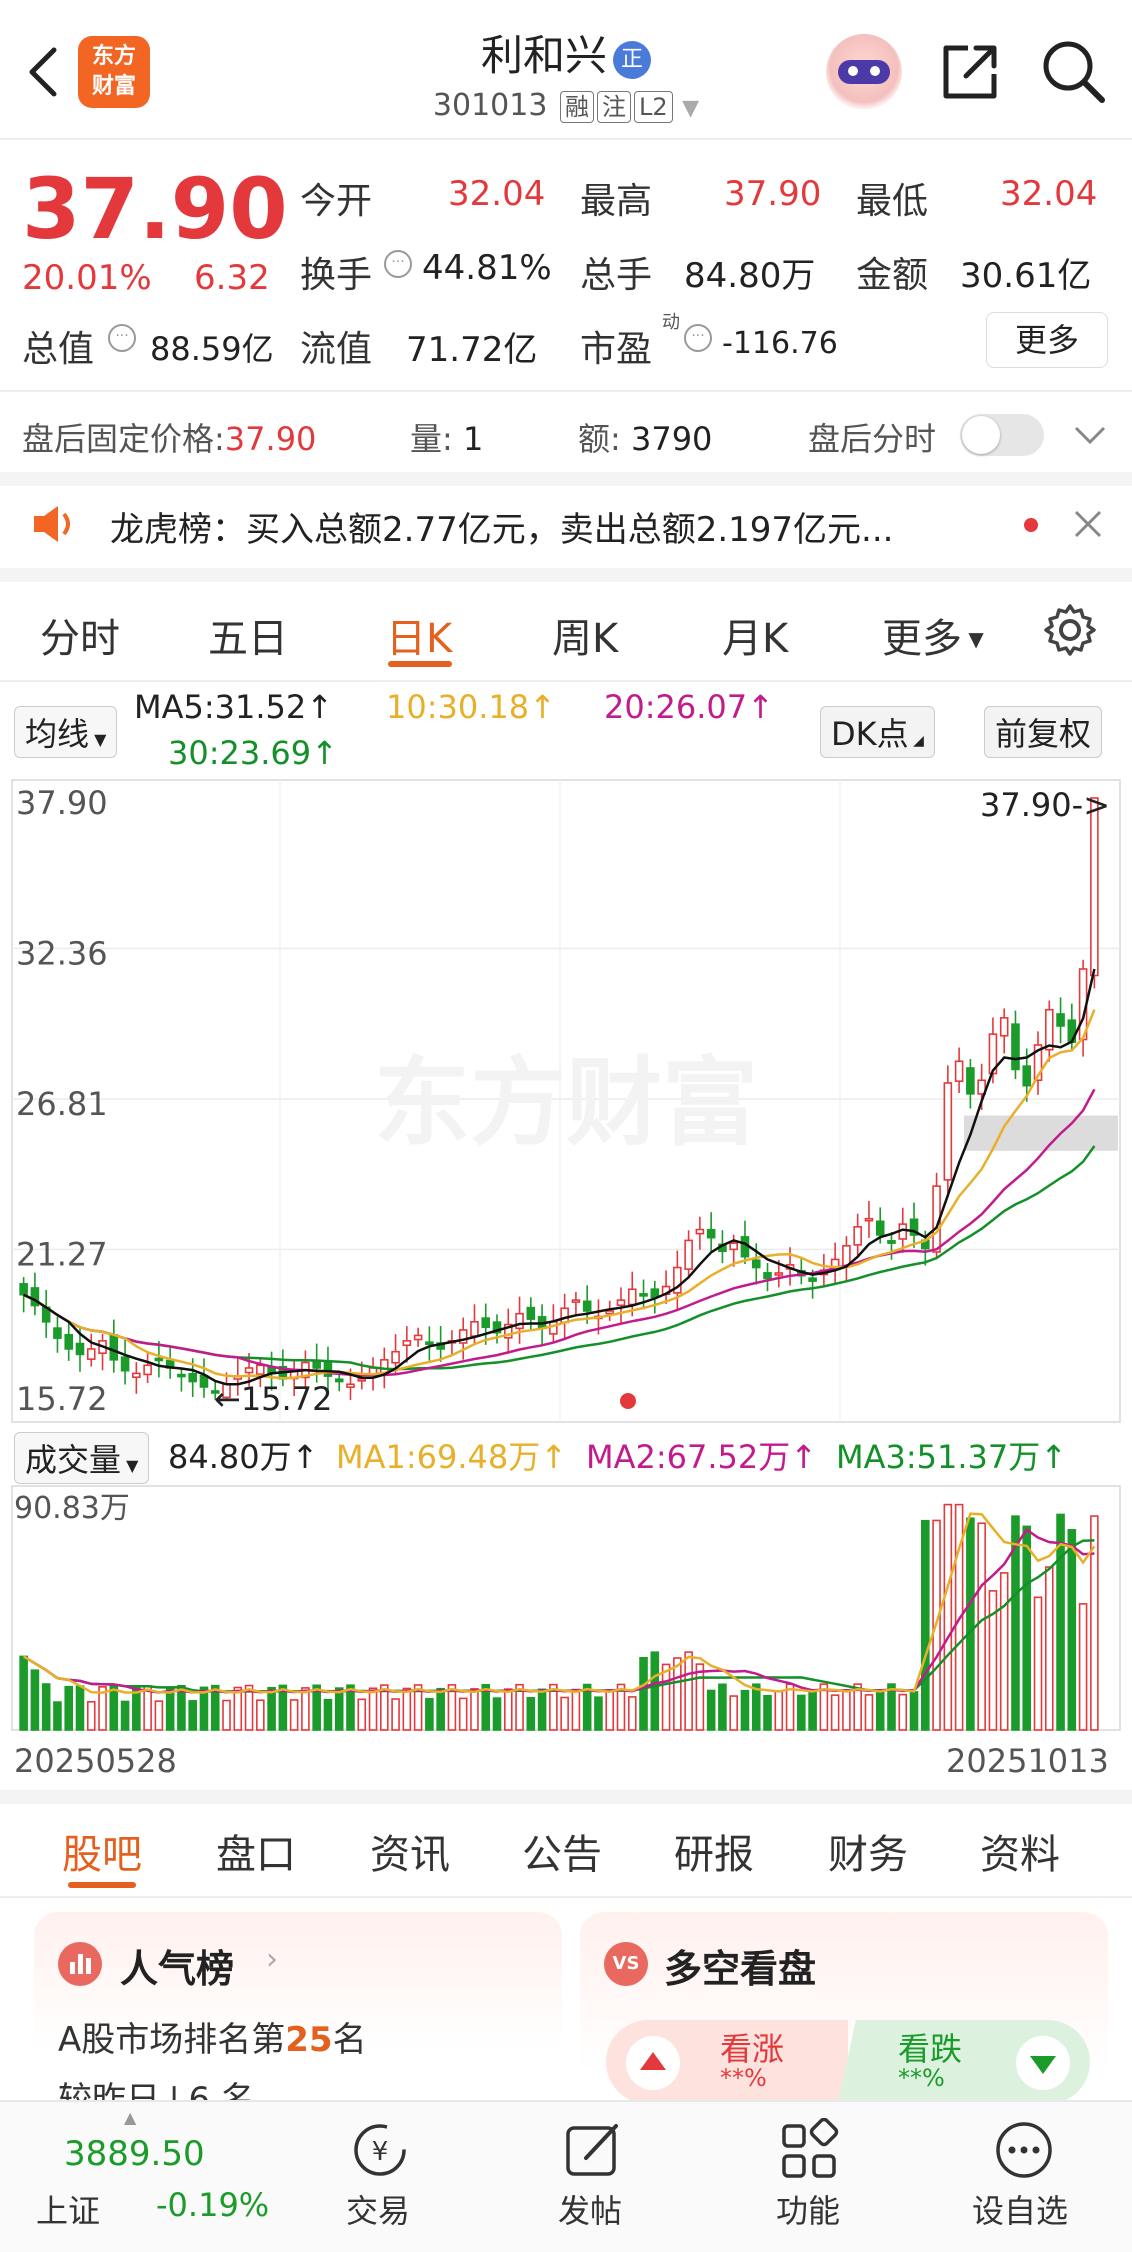 This screenshot has height=2252, width=1132. I want to click on tab-news: 资讯, so click(410, 1851).